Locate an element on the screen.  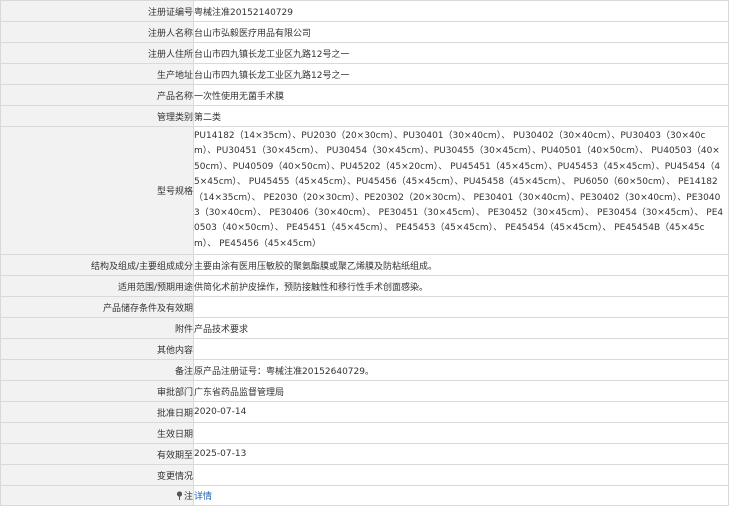
table-row: 产品名称 一次性使用无菌手术膜 is located at coordinates (364, 95).